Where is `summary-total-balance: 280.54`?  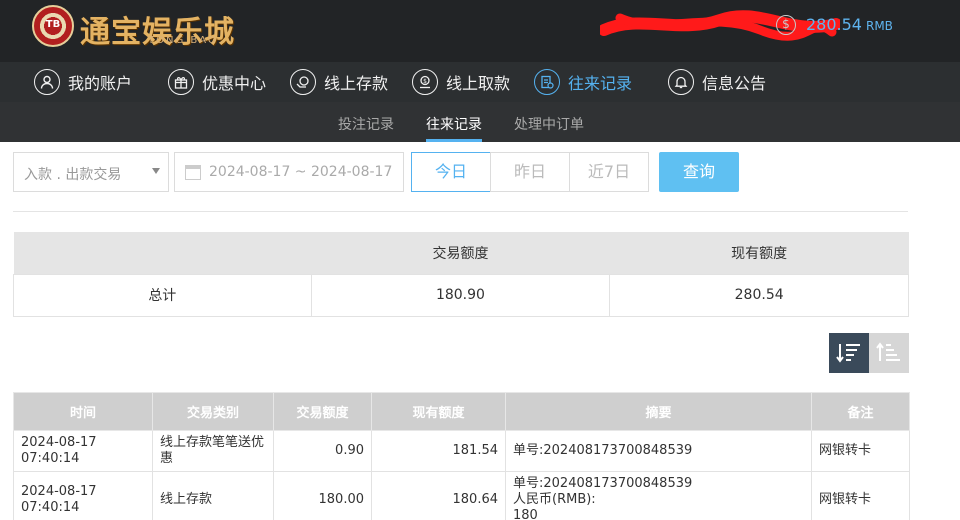
summary-total-balance: 280.54 is located at coordinates (759, 295).